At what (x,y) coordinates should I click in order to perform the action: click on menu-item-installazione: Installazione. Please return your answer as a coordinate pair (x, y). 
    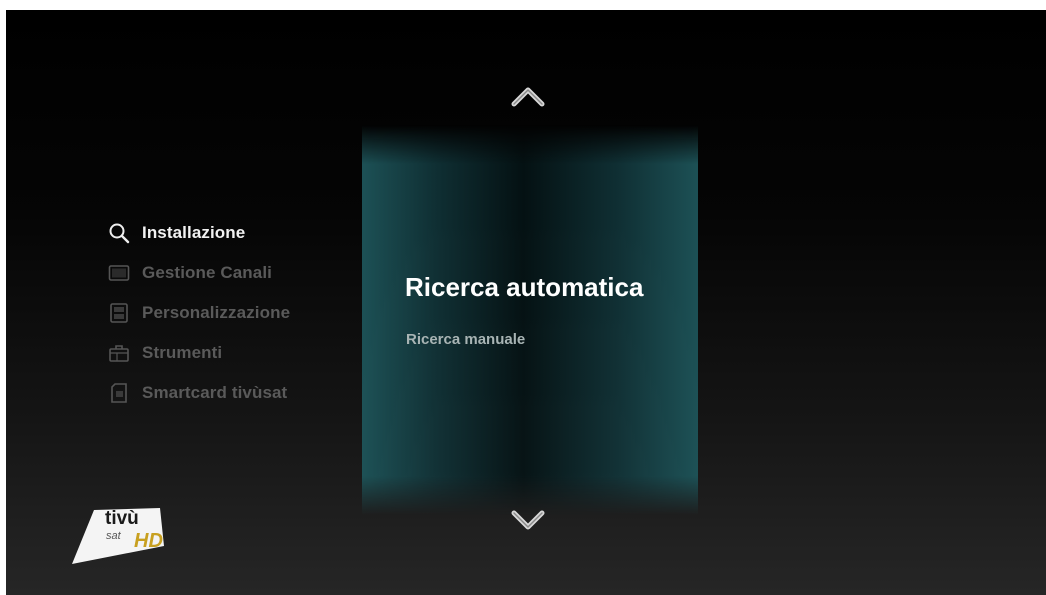
    Looking at the image, I should click on (199, 233).